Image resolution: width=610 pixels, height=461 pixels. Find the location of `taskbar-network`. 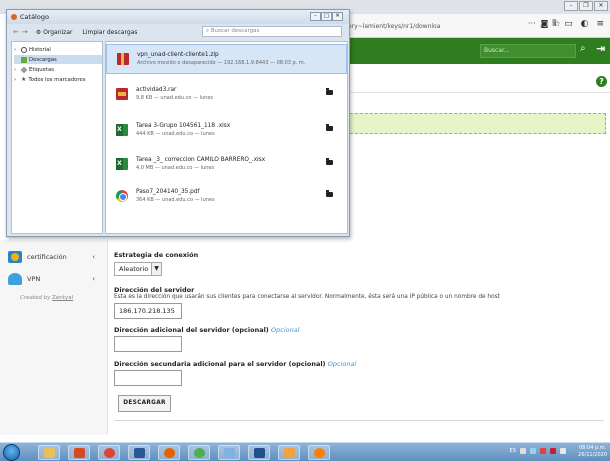

taskbar-network is located at coordinates (229, 452).